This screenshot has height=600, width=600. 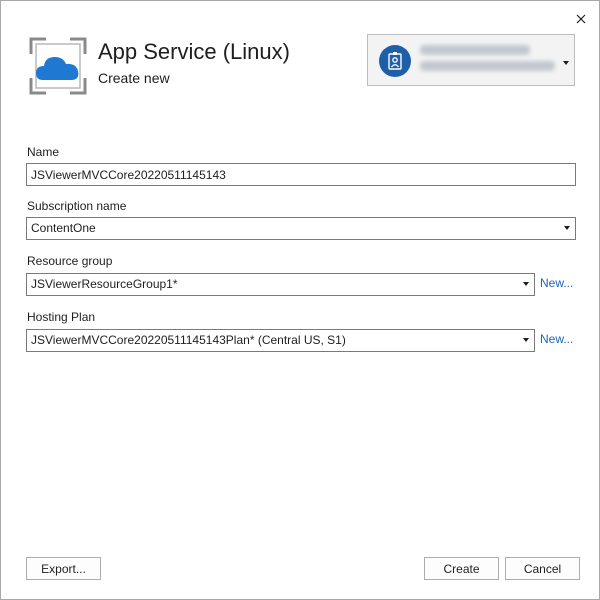 I want to click on resource-group-value: JSViewerResourceGroup1*, so click(x=104, y=284).